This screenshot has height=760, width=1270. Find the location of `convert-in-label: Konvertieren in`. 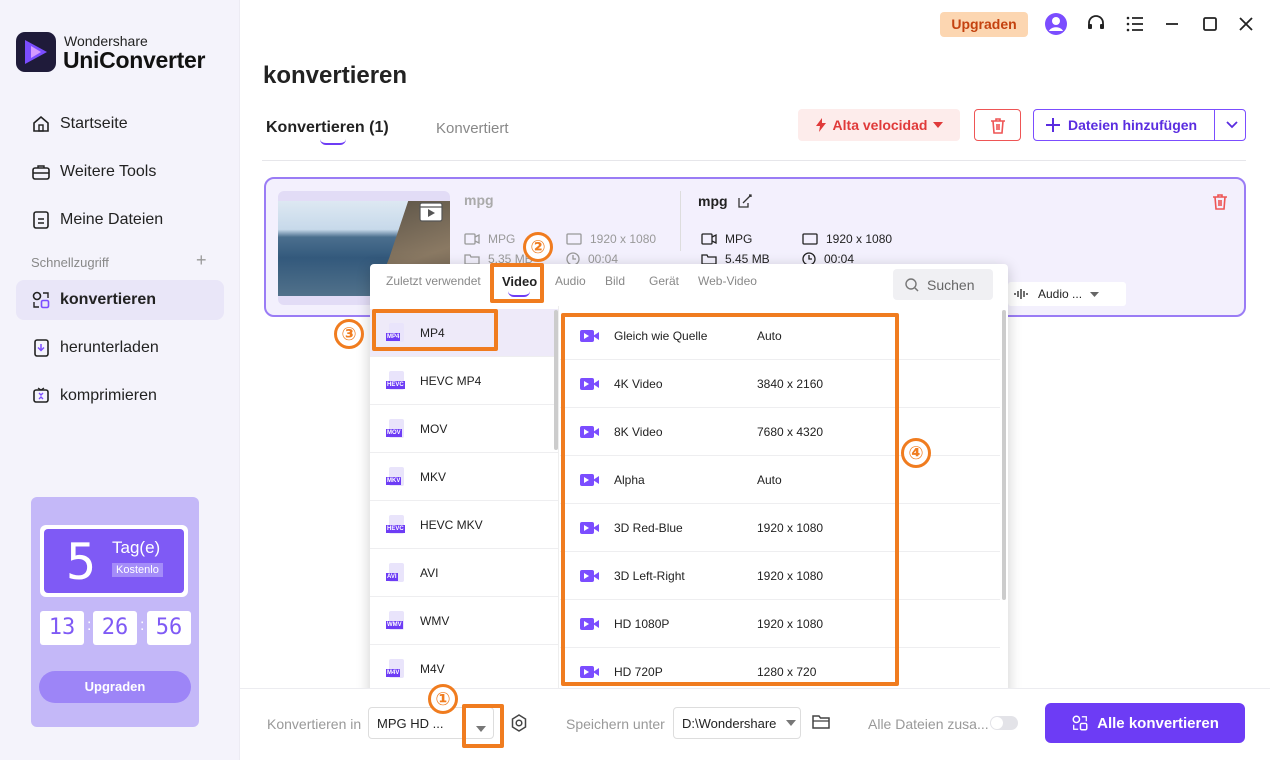

convert-in-label: Konvertieren in is located at coordinates (314, 724).